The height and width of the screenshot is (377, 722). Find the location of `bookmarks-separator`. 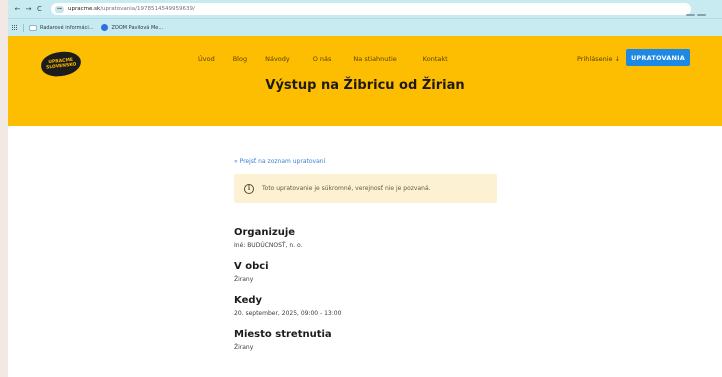

bookmarks-separator is located at coordinates (23, 27).